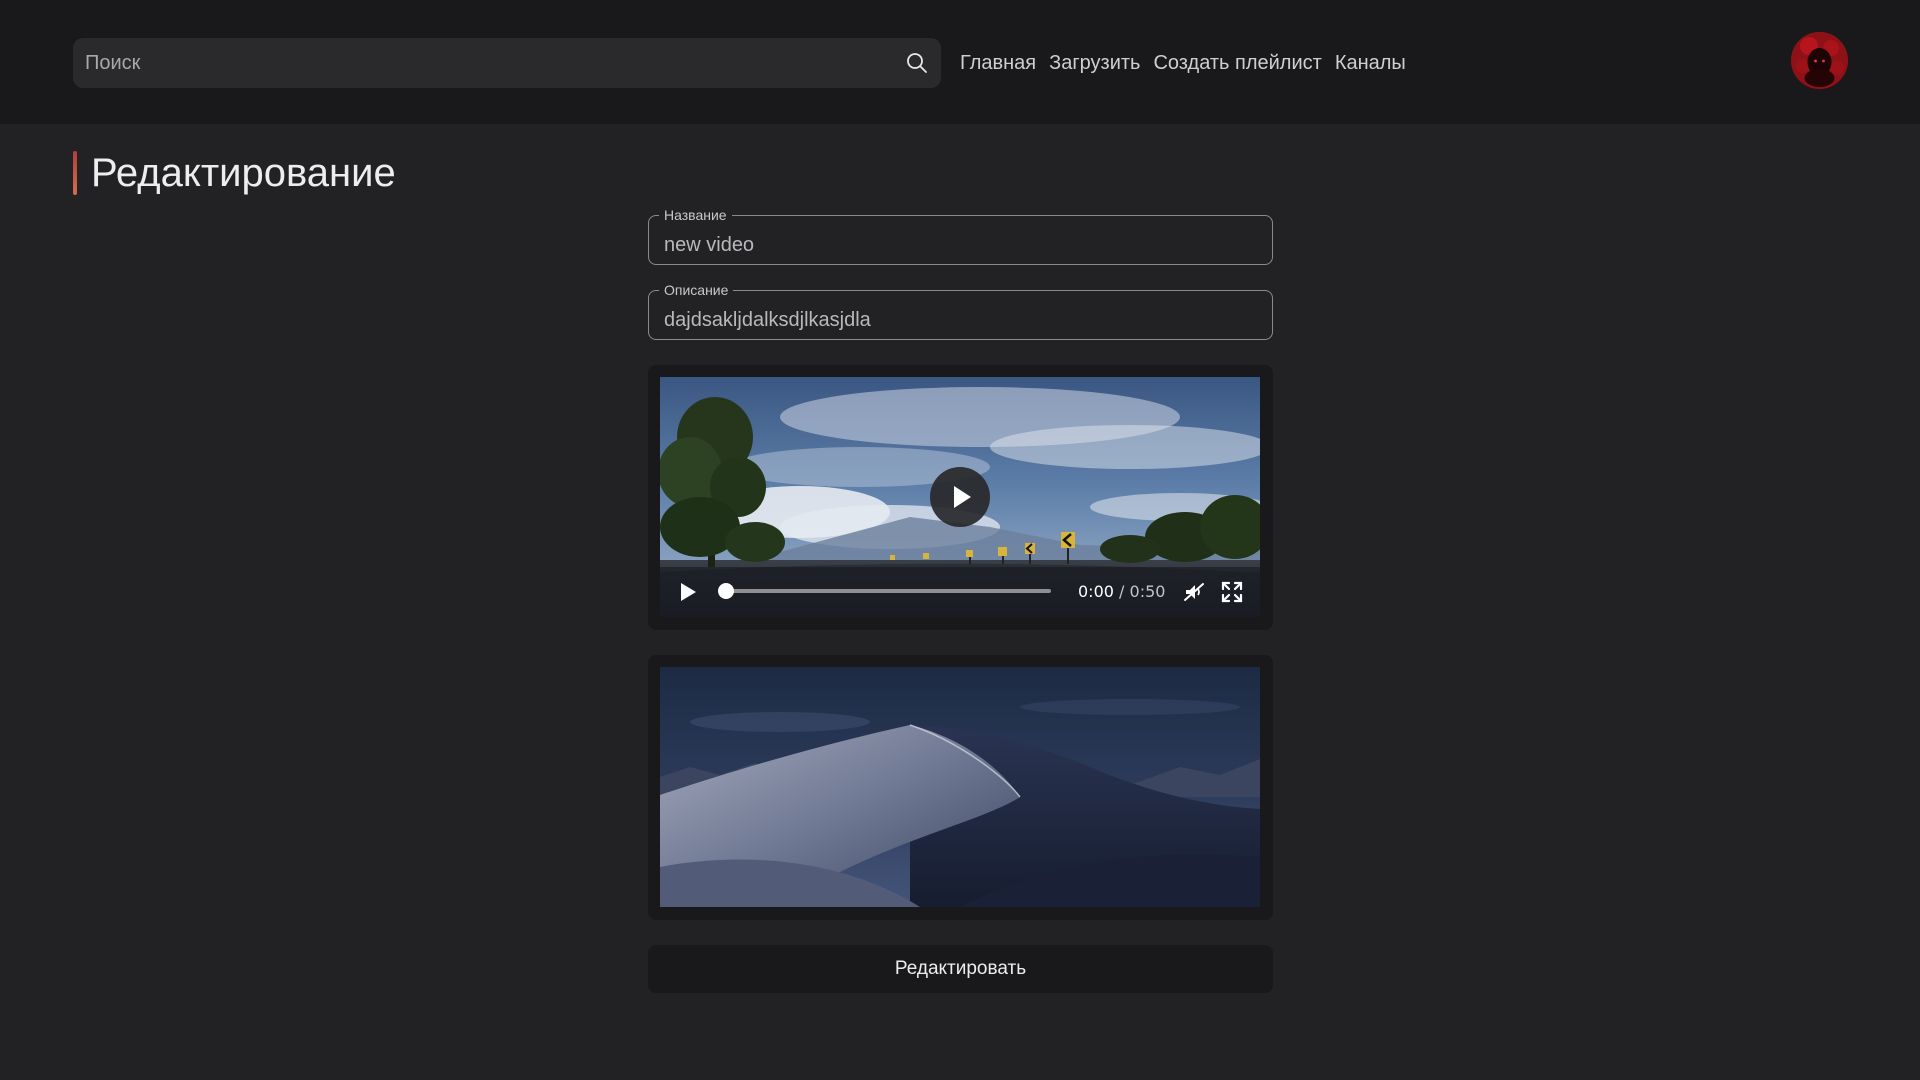  I want to click on name-field: Название, so click(960, 236).